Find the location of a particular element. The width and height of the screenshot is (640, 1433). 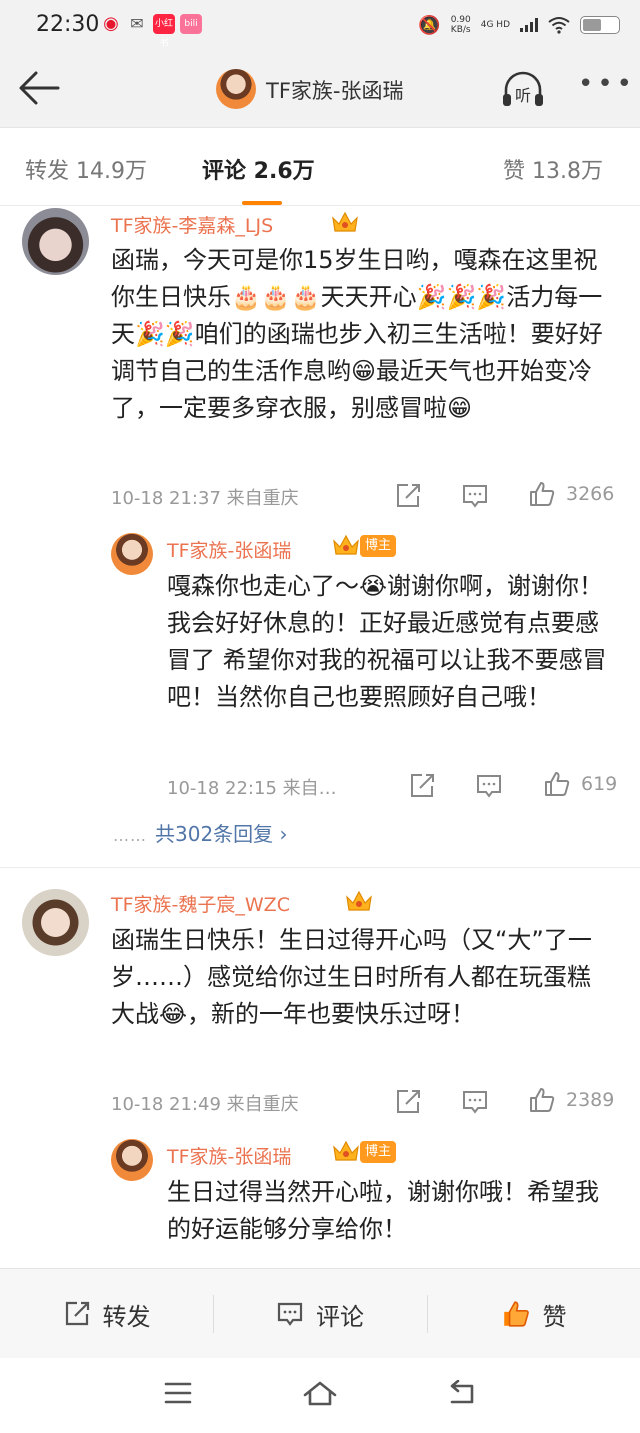

status-time: 22:30 is located at coordinates (68, 24).